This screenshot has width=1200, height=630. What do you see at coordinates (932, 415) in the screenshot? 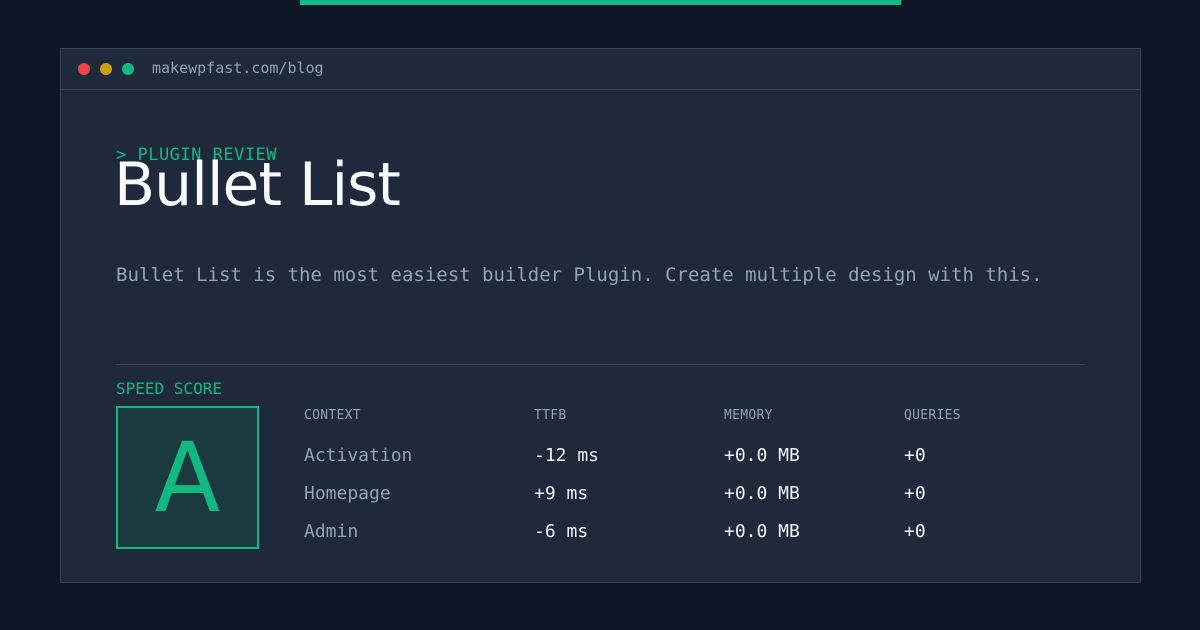
I see `column-header-queries: QUERIES` at bounding box center [932, 415].